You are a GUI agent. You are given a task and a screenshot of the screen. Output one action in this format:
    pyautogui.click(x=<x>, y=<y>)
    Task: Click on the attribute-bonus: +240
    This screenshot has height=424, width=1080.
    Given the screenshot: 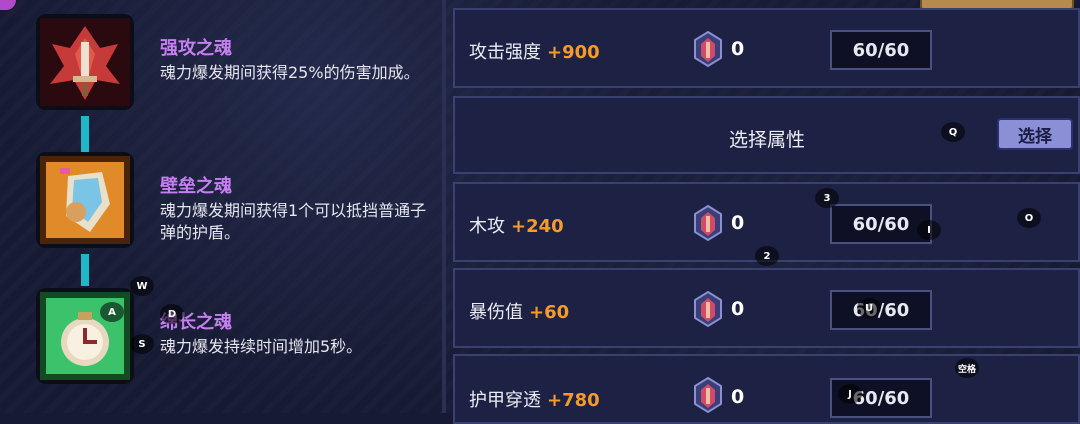 What is the action you would take?
    pyautogui.click(x=537, y=226)
    